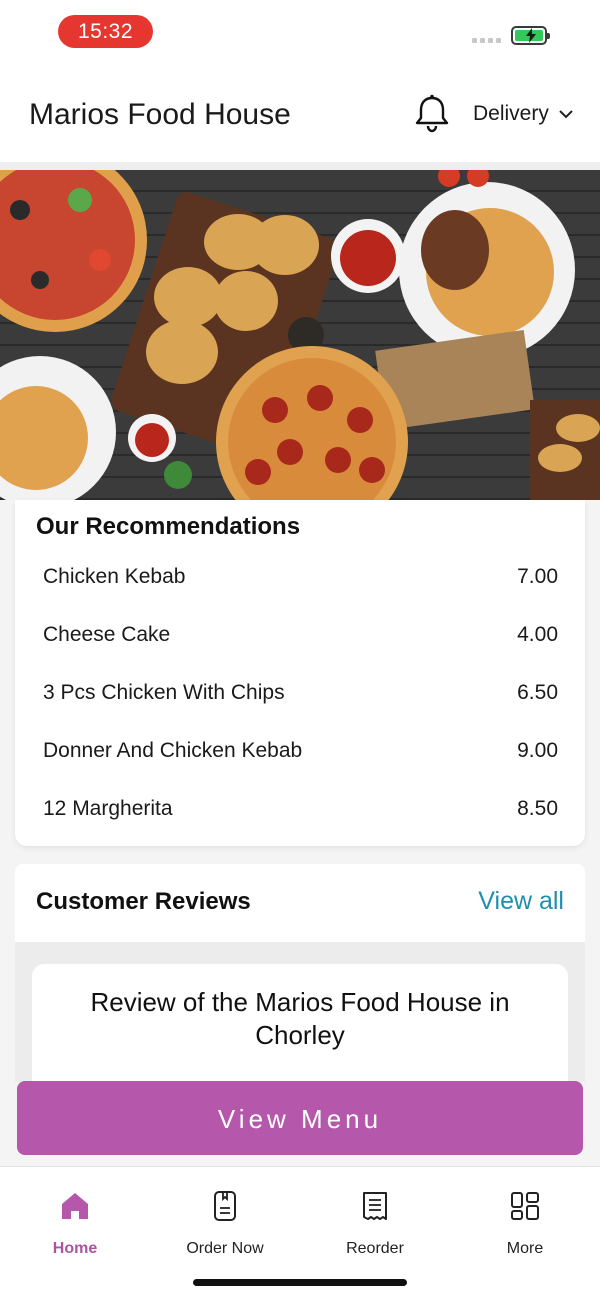  I want to click on app-header: Marios Food House Delivery, so click(300, 113).